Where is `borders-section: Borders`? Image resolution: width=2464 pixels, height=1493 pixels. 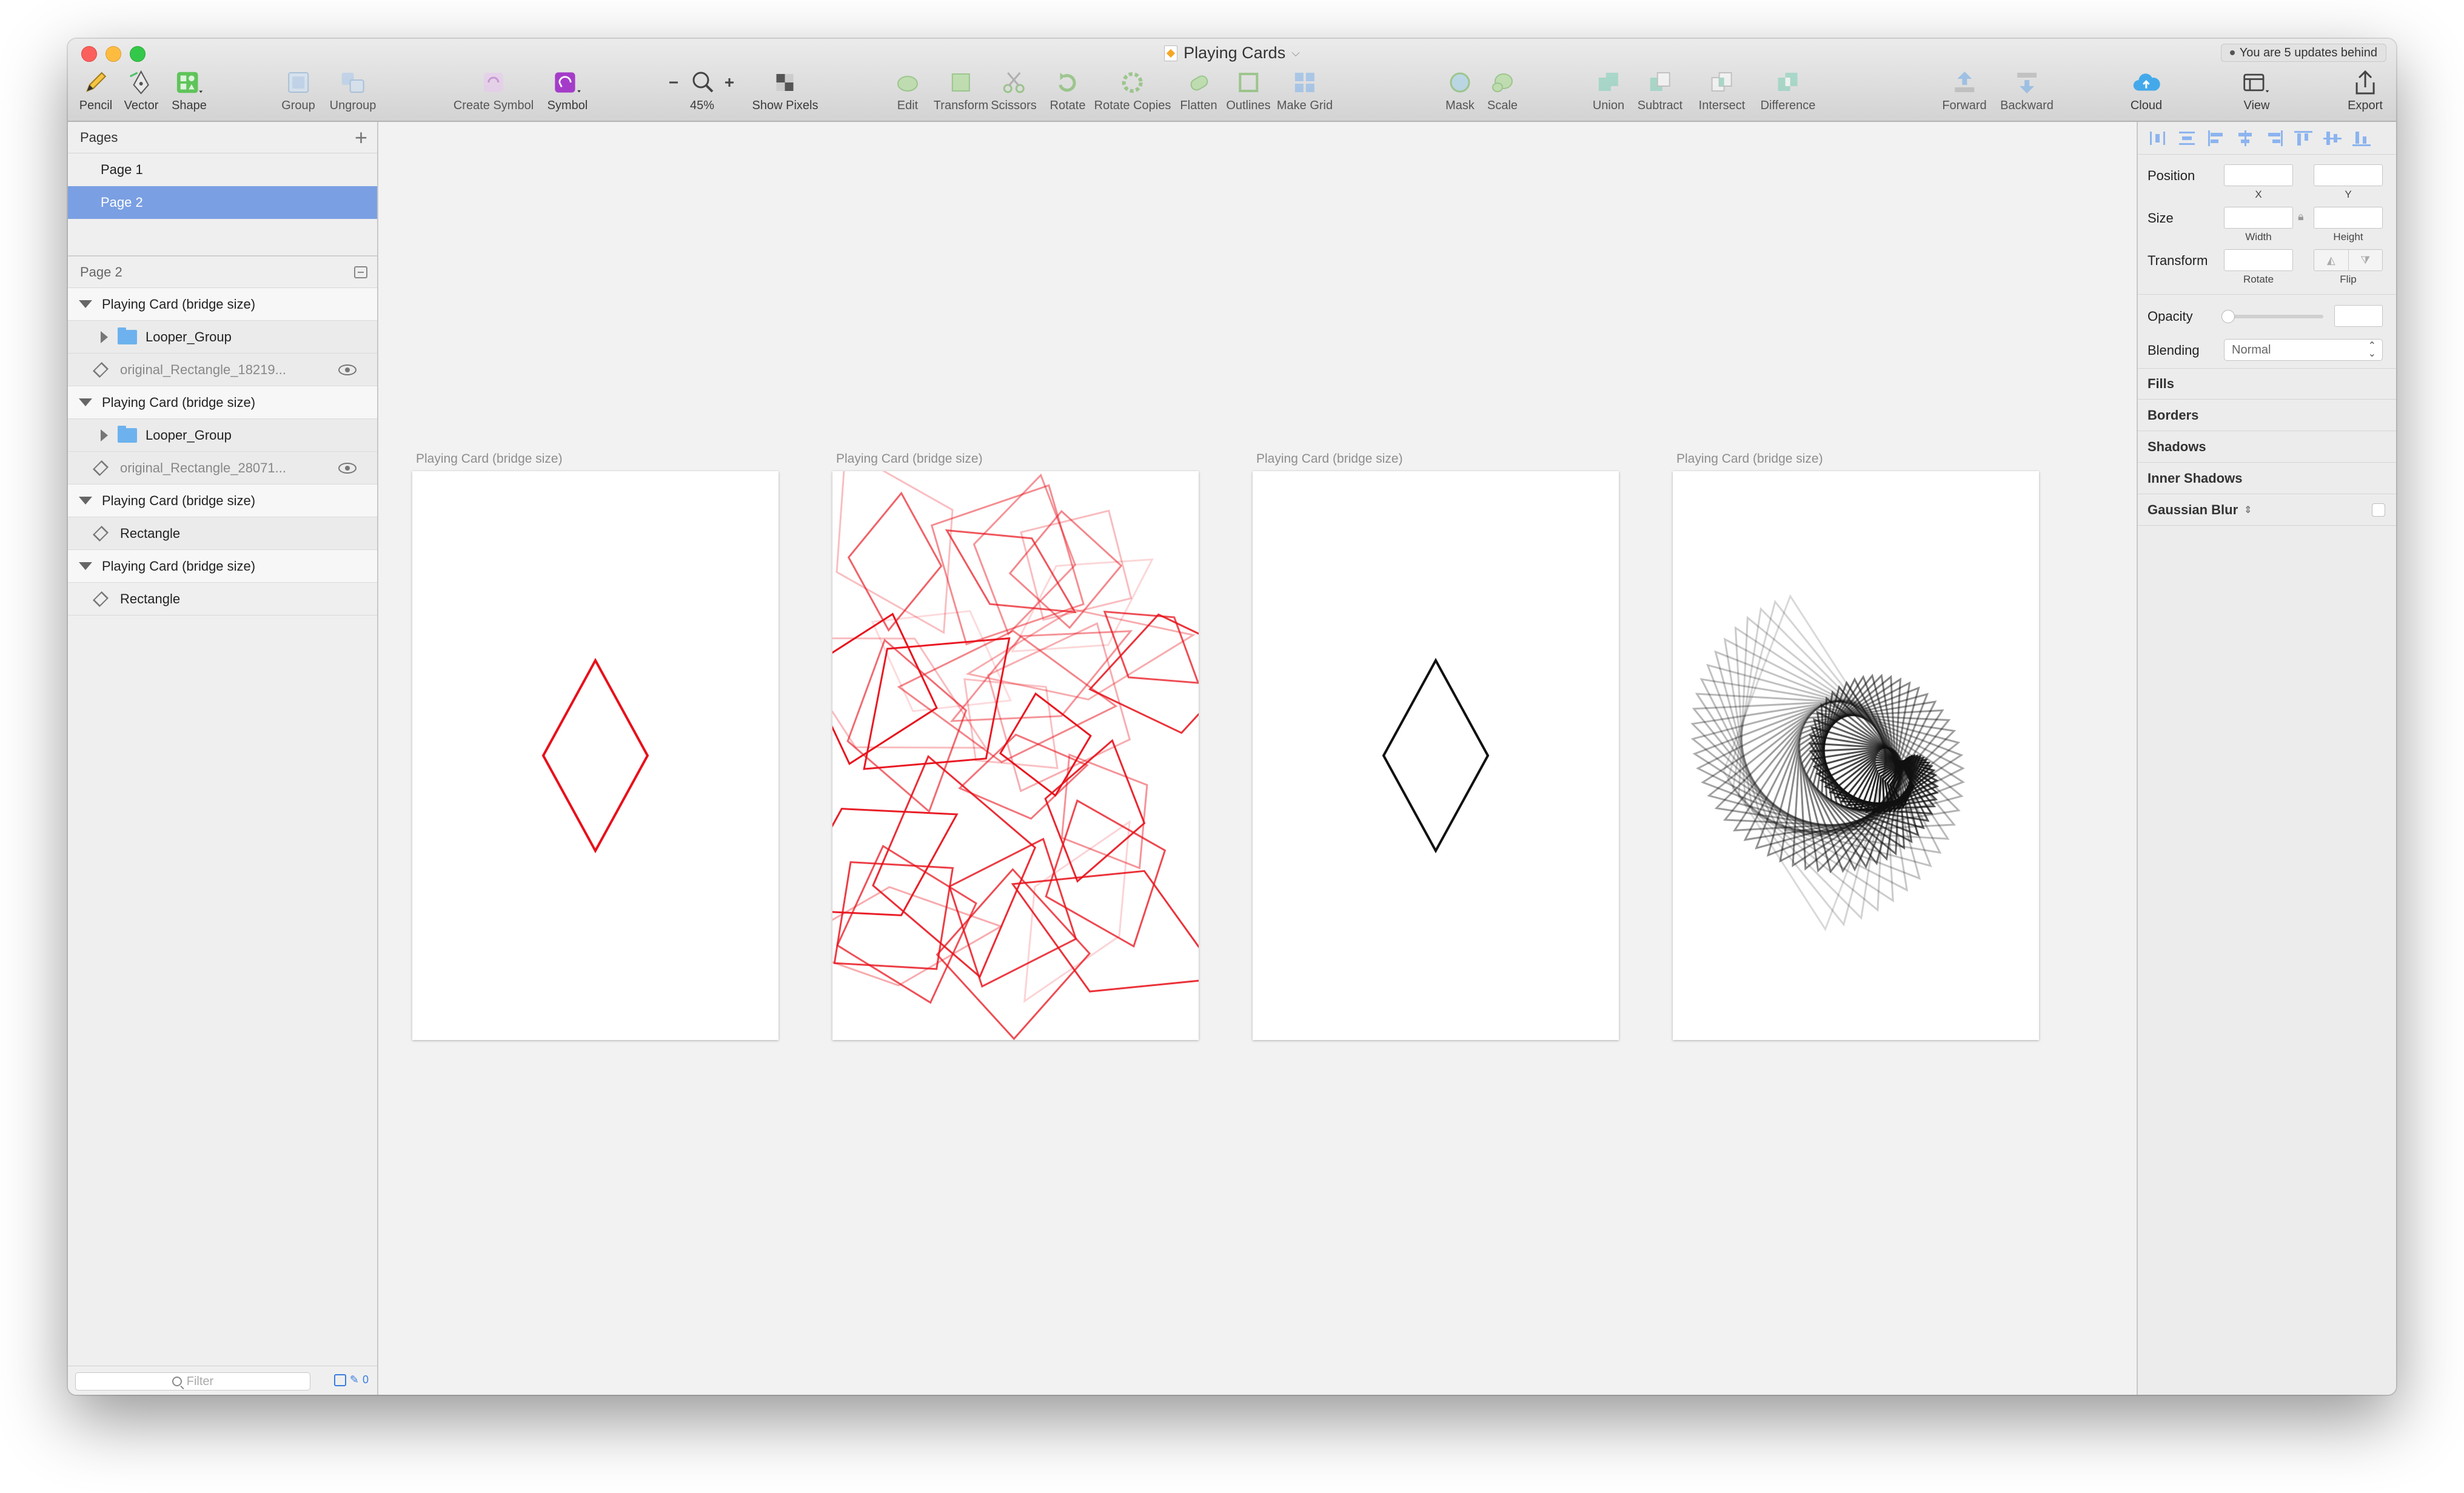
borders-section: Borders is located at coordinates (2267, 416).